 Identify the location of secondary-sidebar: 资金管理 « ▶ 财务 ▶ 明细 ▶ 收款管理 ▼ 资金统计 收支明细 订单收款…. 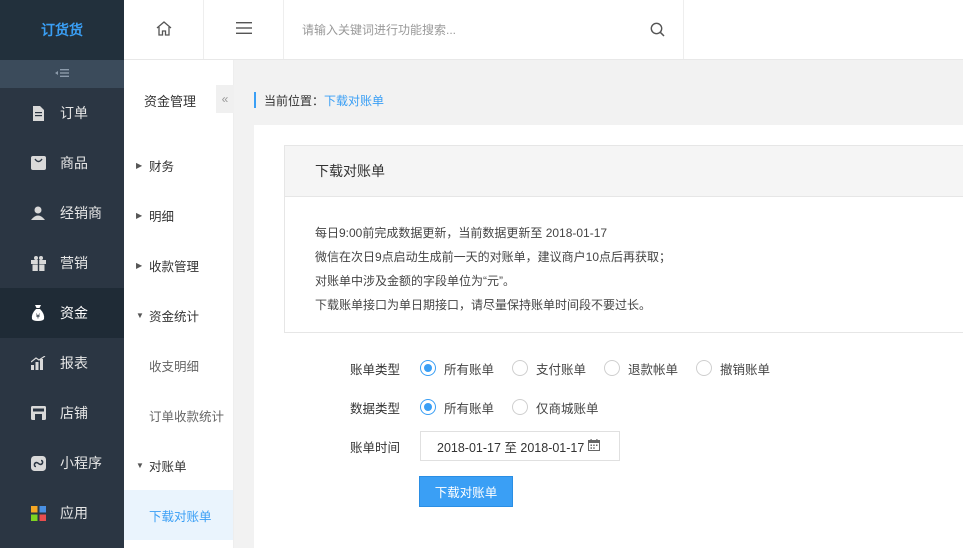
(179, 304).